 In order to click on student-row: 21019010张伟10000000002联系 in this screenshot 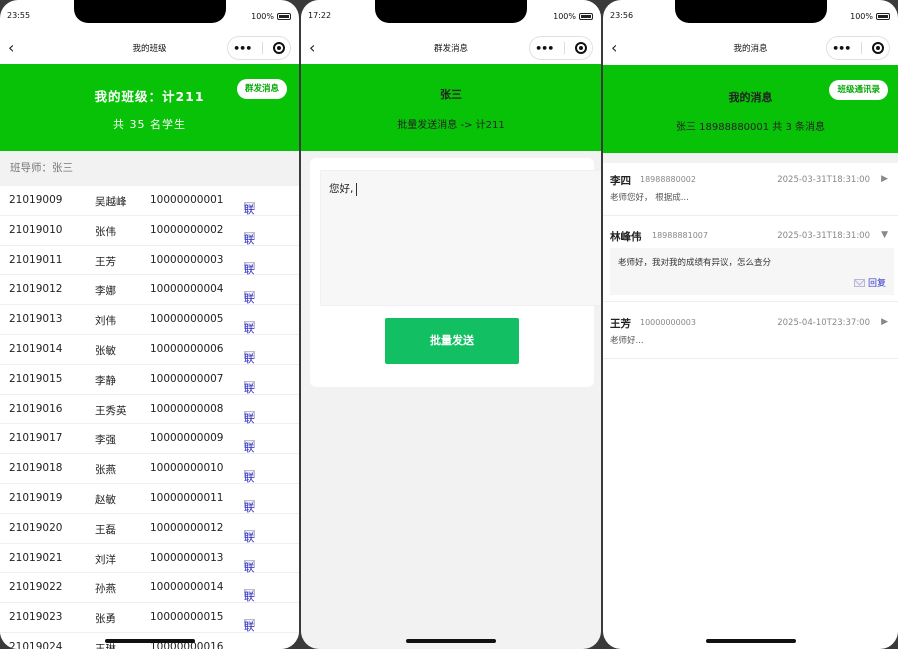, I will do `click(149, 238)`.